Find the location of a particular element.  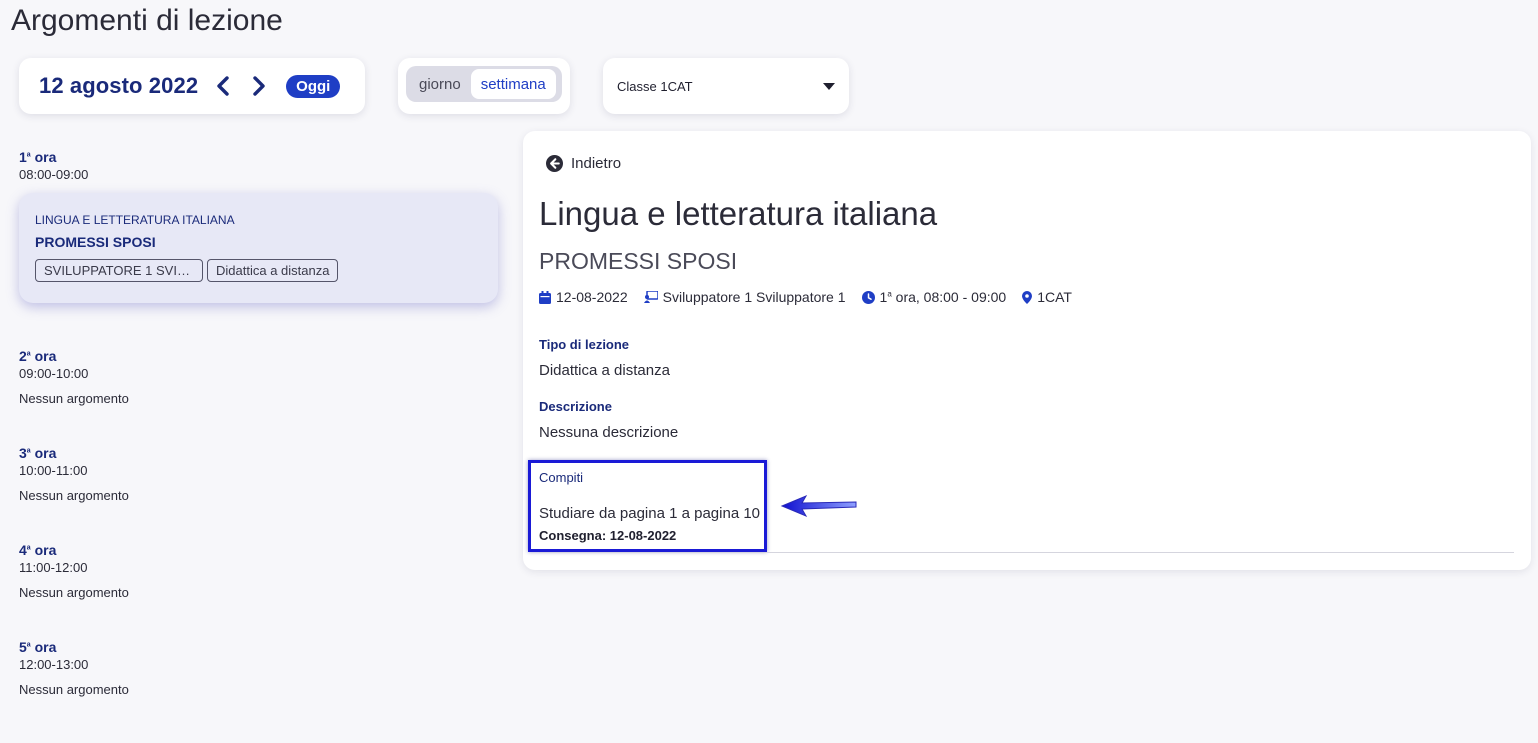

meta-hour-text: 1a ora, 08:00 - 09:00 is located at coordinates (943, 297).